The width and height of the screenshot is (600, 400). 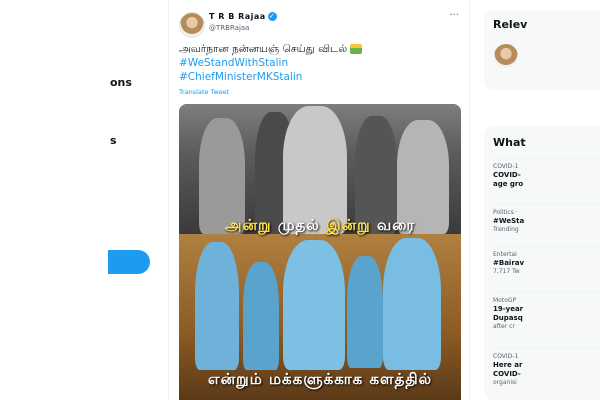 What do you see at coordinates (509, 142) in the screenshot?
I see `panel-title: What` at bounding box center [509, 142].